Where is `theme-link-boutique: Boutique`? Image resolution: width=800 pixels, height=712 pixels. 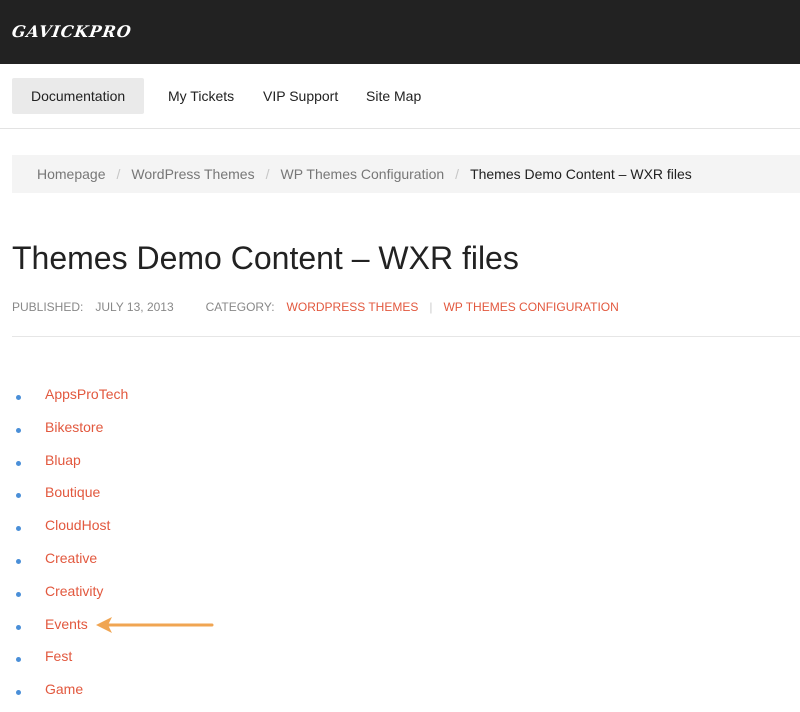 theme-link-boutique: Boutique is located at coordinates (72, 492).